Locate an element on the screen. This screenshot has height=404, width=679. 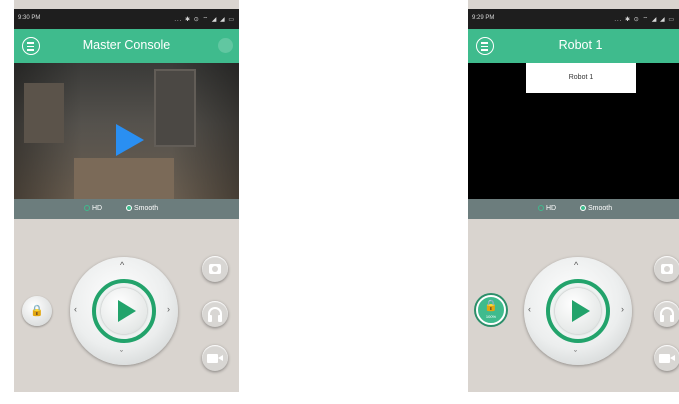
settings-icon is located at coordinates (225, 45).